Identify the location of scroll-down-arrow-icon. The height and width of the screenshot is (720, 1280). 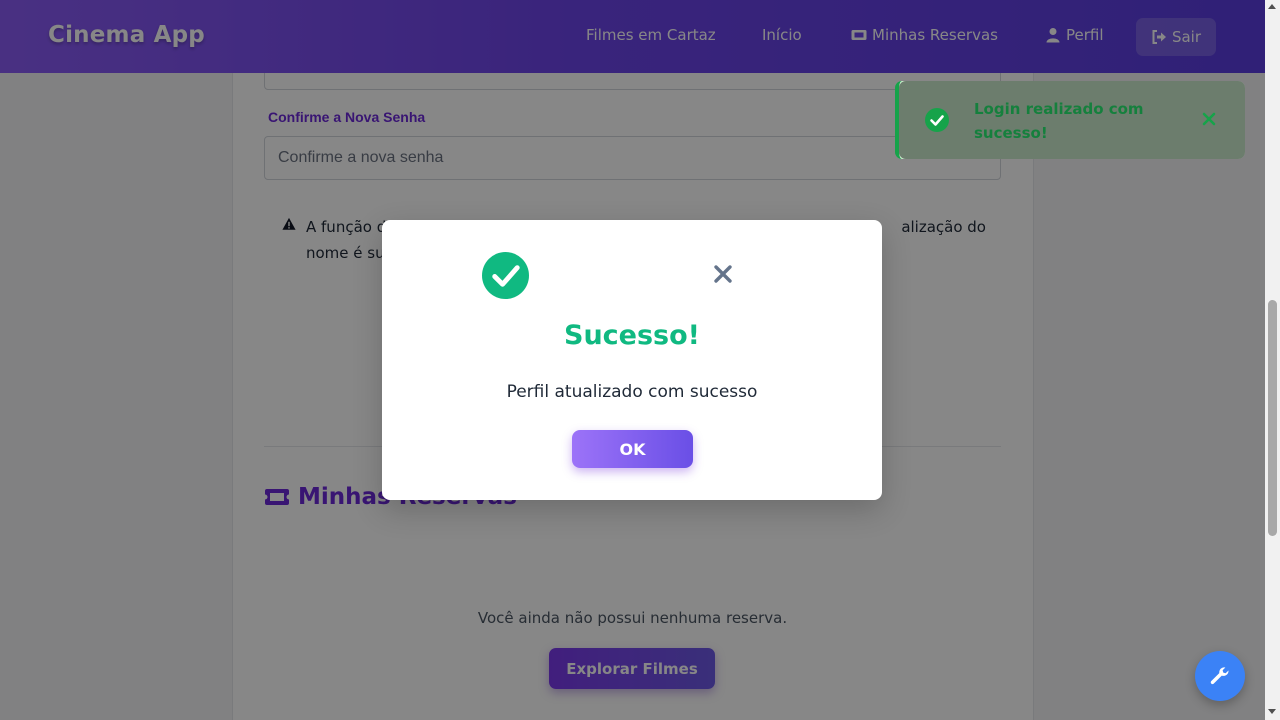
(1272, 711).